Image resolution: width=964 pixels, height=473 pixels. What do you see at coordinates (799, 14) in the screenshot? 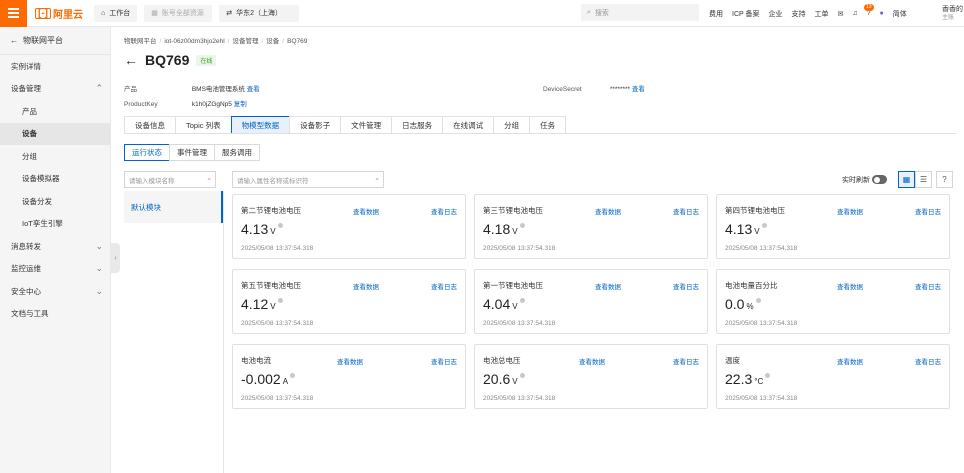
I see `support-link: 支持` at bounding box center [799, 14].